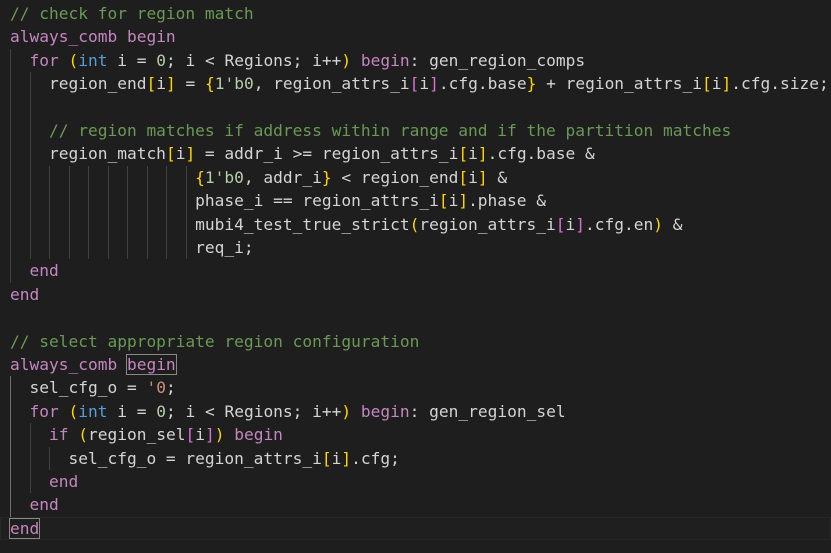 The image size is (831, 553). Describe the element at coordinates (487, 411) in the screenshot. I see `code-token: : gen_region_sel` at that location.